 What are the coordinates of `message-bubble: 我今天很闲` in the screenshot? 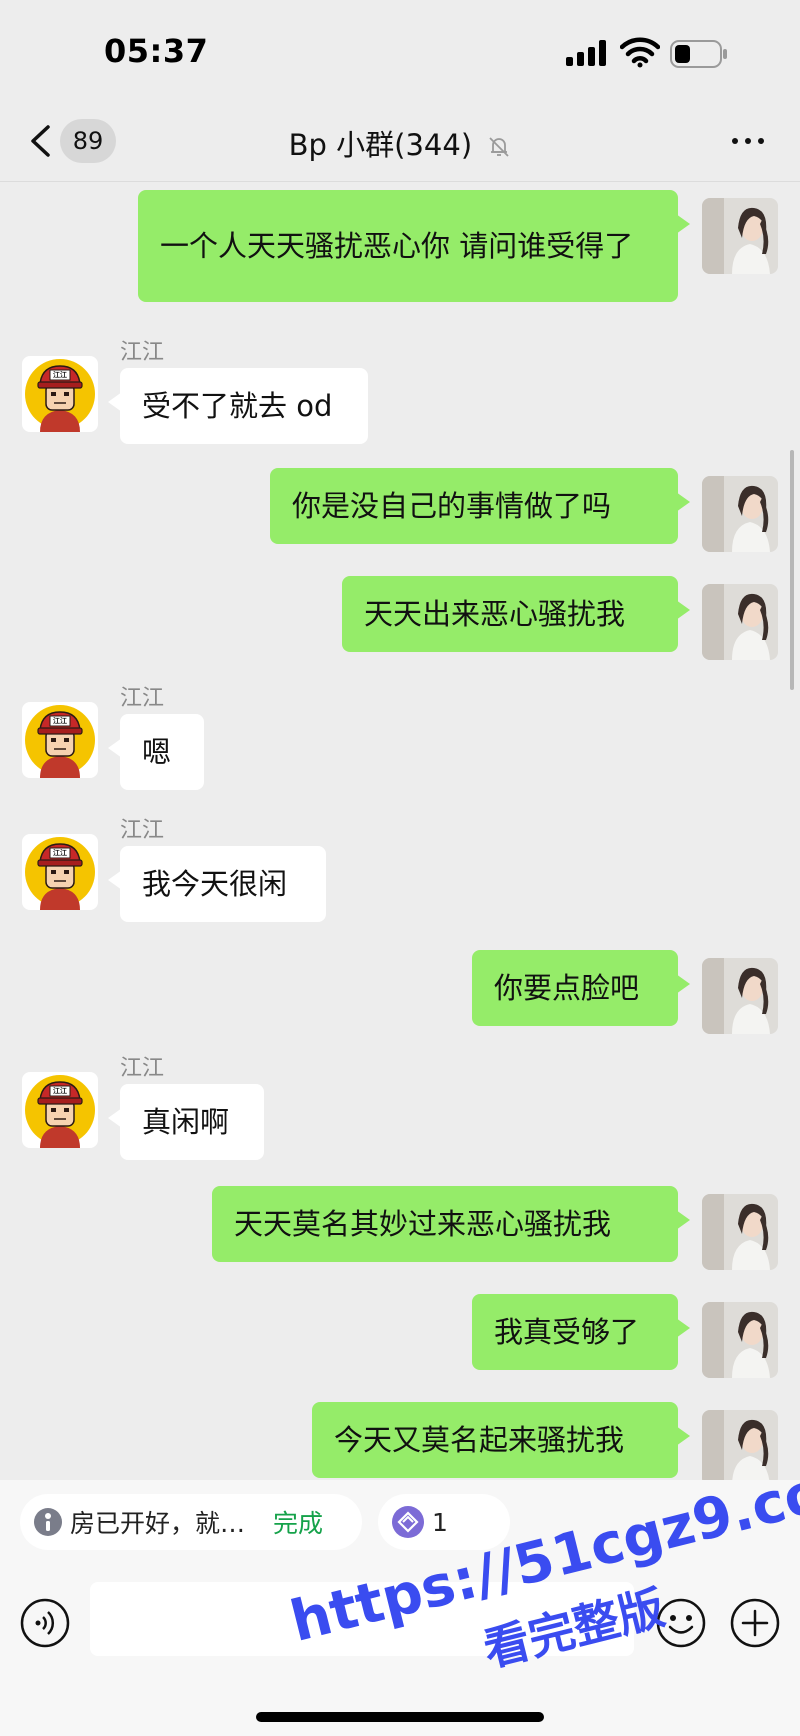 It's located at (217, 884).